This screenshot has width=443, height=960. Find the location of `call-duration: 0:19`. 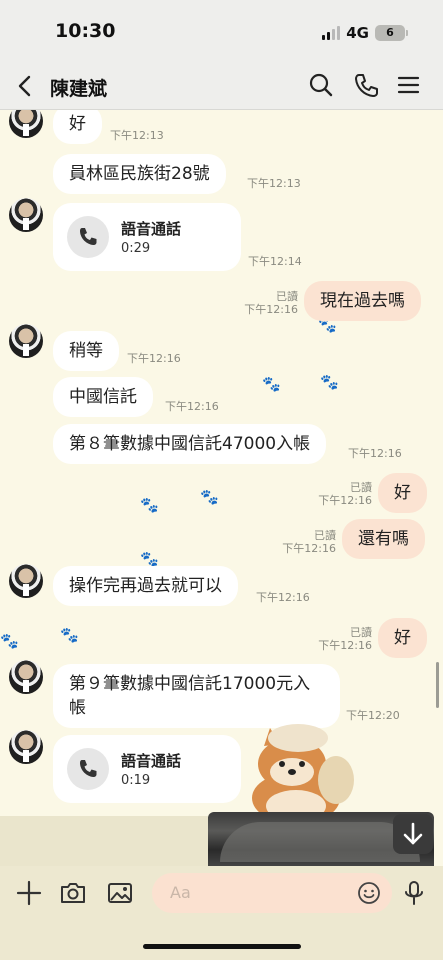

call-duration: 0:19 is located at coordinates (136, 780).